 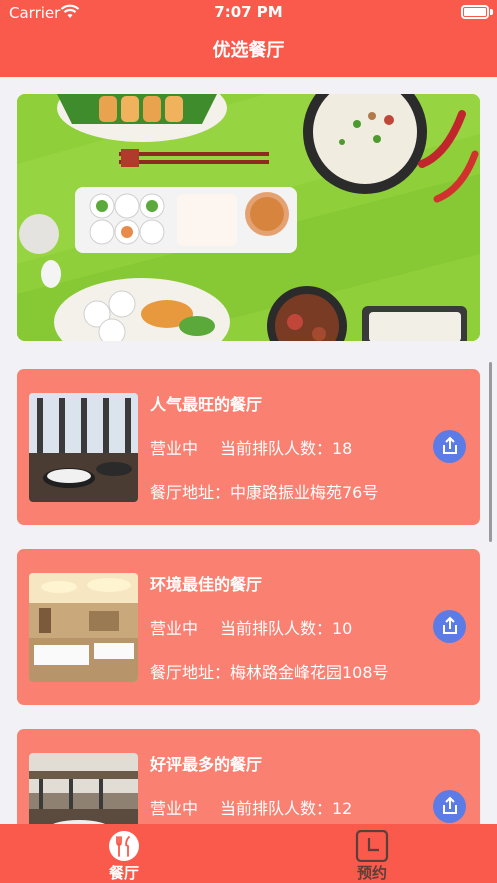 I want to click on fork-knife-icon, so click(x=124, y=846).